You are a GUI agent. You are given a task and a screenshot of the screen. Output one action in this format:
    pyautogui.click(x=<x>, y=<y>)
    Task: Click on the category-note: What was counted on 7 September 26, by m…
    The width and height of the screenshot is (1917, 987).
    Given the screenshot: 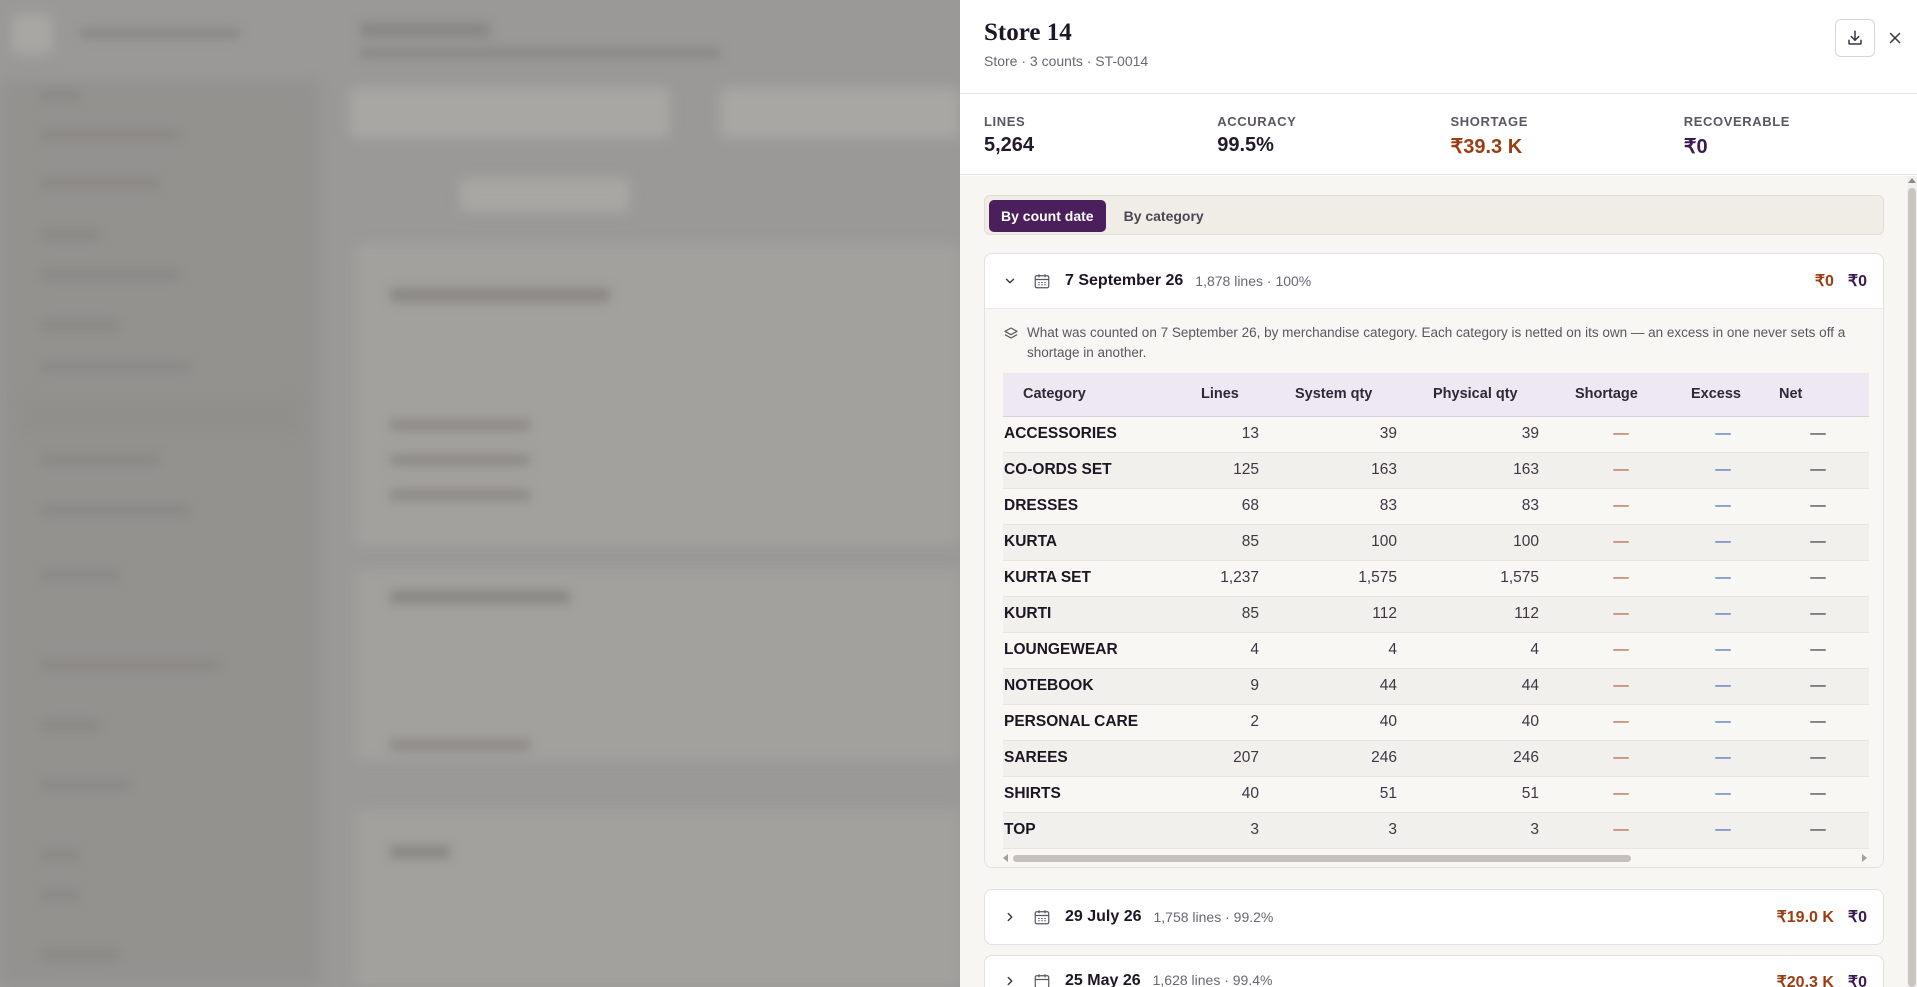 What is the action you would take?
    pyautogui.click(x=1437, y=343)
    